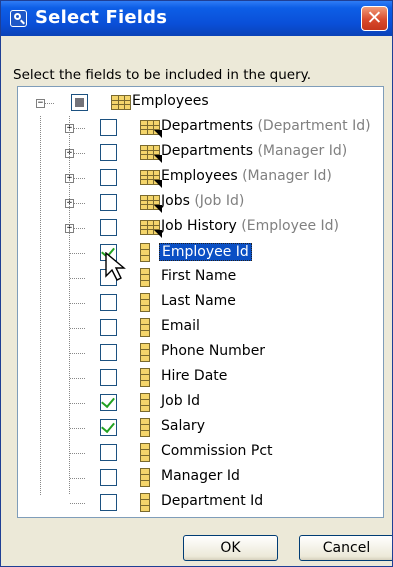 The height and width of the screenshot is (567, 393). Describe the element at coordinates (40, 103) in the screenshot. I see `root-expander: −` at that location.